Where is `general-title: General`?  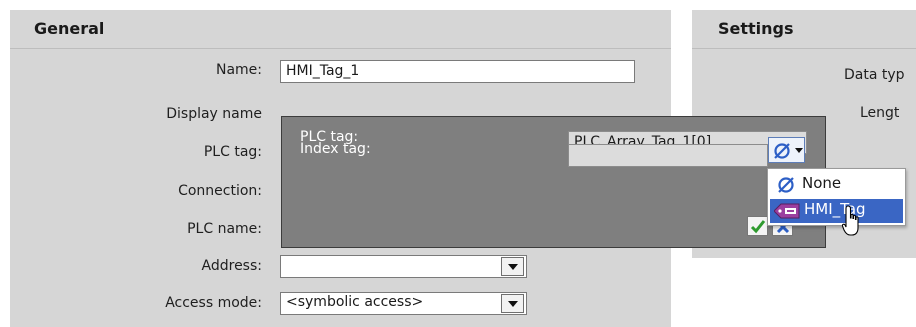 general-title: General is located at coordinates (69, 28).